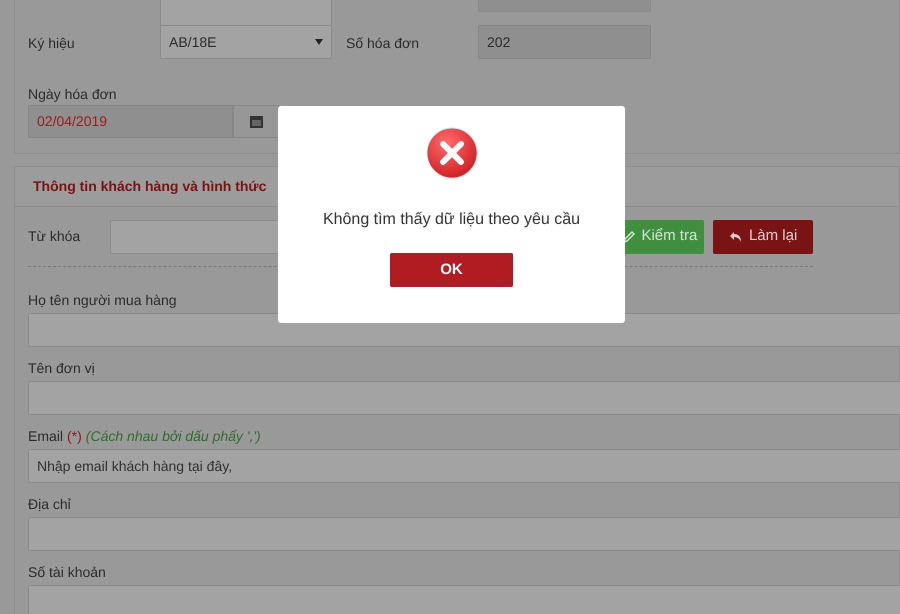 Image resolution: width=900 pixels, height=614 pixels. What do you see at coordinates (46, 436) in the screenshot?
I see `field-label: Email` at bounding box center [46, 436].